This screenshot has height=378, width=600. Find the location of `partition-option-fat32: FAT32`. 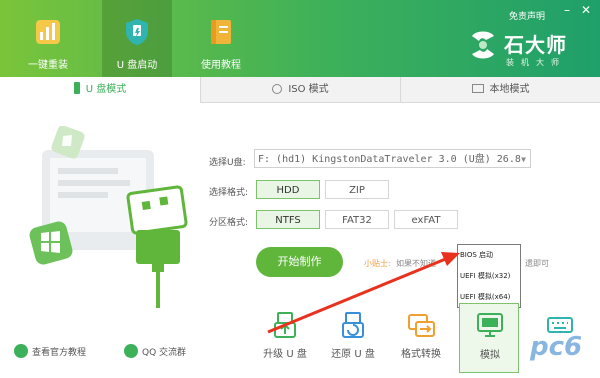

partition-option-fat32: FAT32 is located at coordinates (357, 219).